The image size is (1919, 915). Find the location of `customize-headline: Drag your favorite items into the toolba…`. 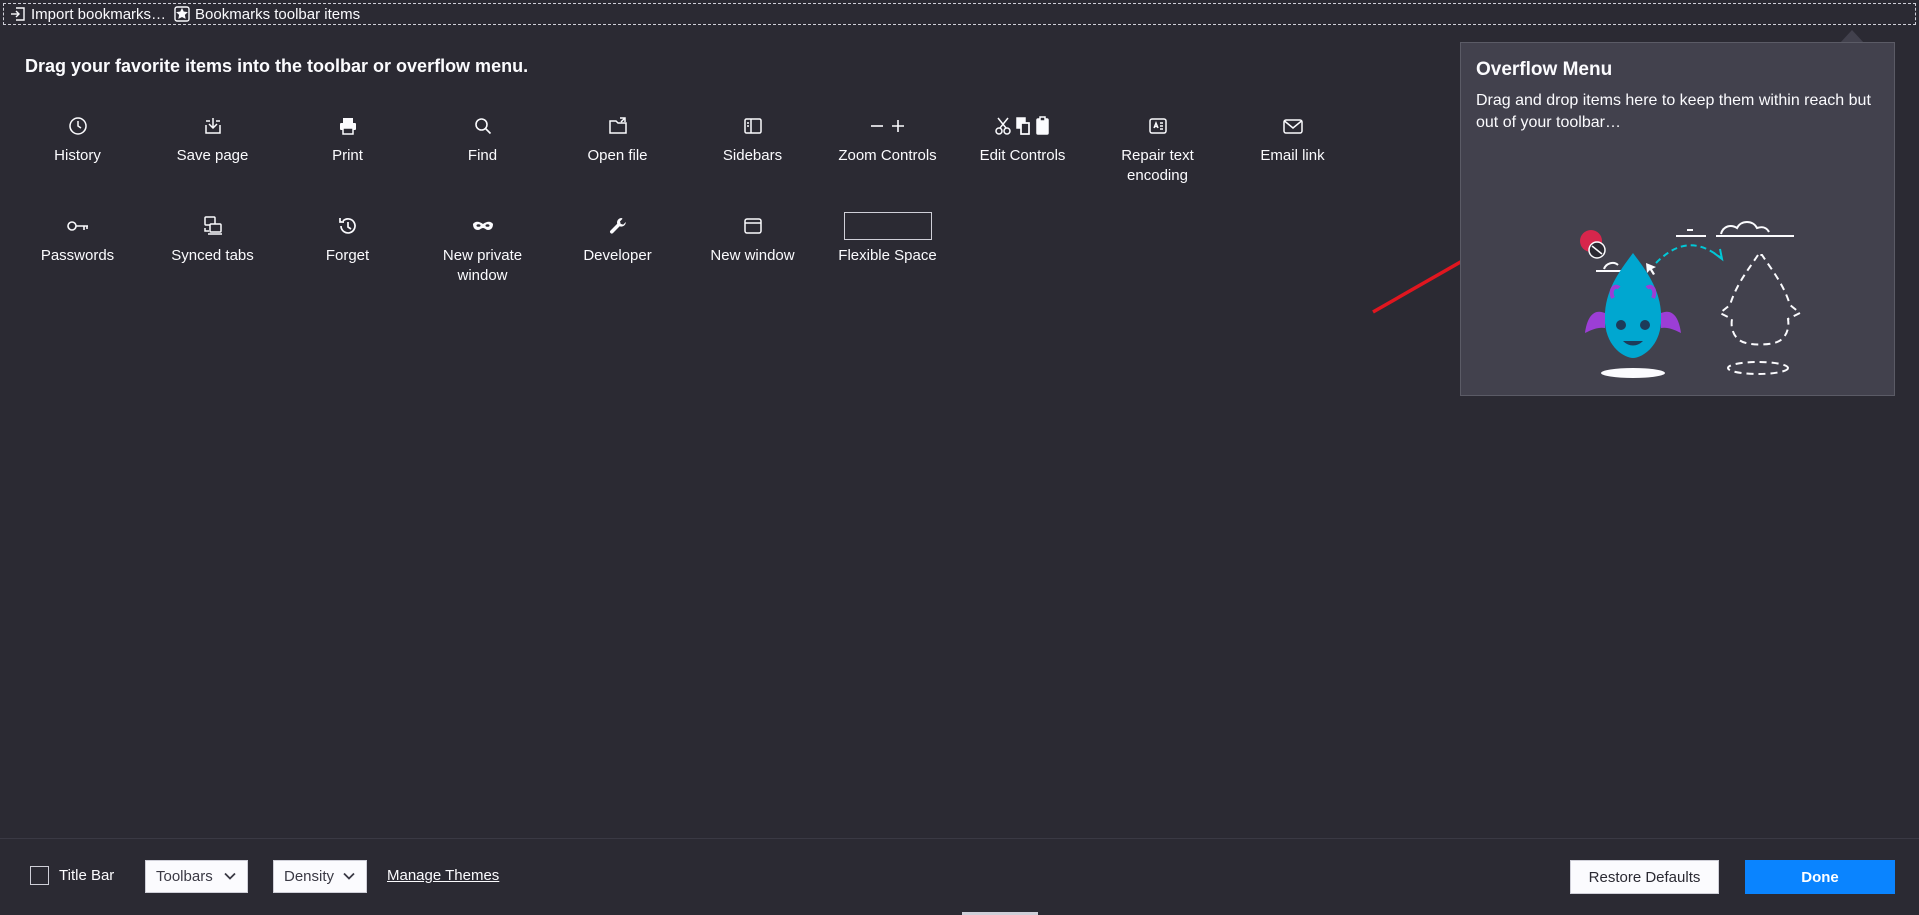

customize-headline: Drag your favorite items into the toolba… is located at coordinates (277, 66).